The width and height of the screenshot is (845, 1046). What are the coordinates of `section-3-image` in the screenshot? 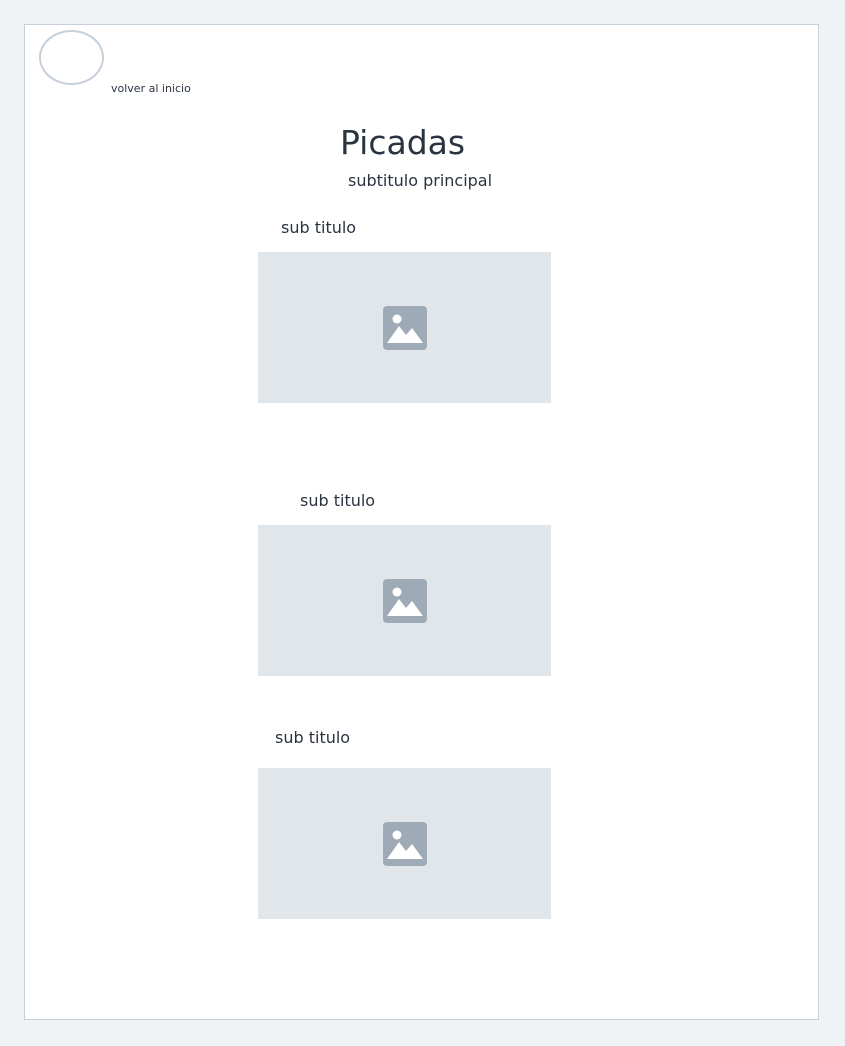 It's located at (404, 843).